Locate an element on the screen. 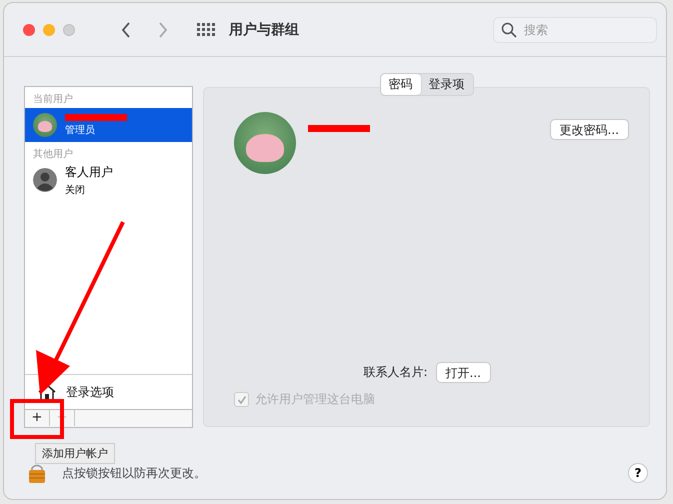 The width and height of the screenshot is (673, 504). section-heading: 其他用户 is located at coordinates (53, 155).